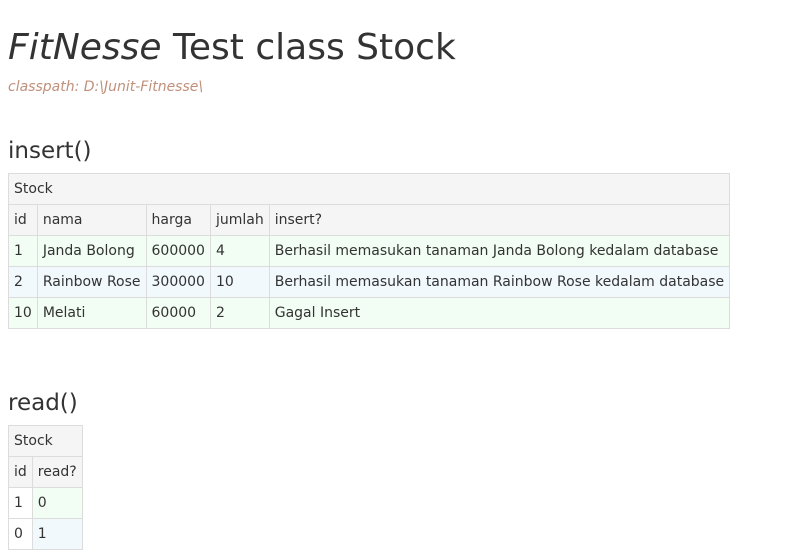 This screenshot has width=793, height=554. Describe the element at coordinates (499, 313) in the screenshot. I see `result-cell: Gagal Insert` at that location.